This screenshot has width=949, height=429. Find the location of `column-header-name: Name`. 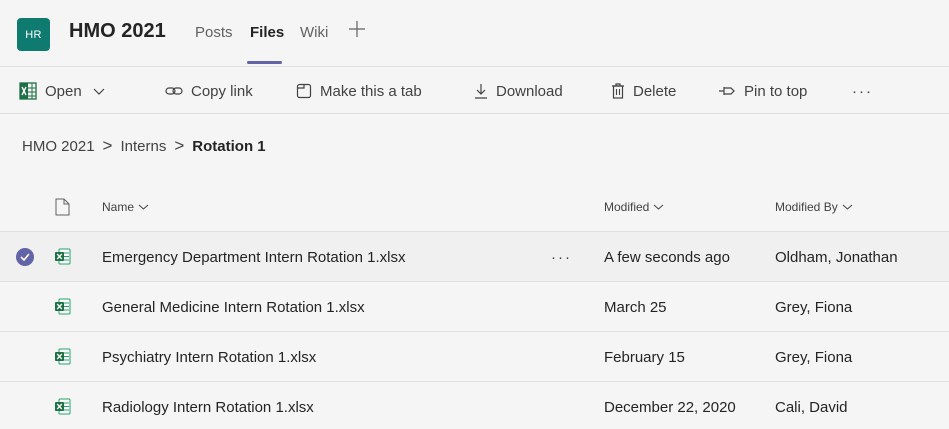

column-header-name: Name is located at coordinates (125, 207).